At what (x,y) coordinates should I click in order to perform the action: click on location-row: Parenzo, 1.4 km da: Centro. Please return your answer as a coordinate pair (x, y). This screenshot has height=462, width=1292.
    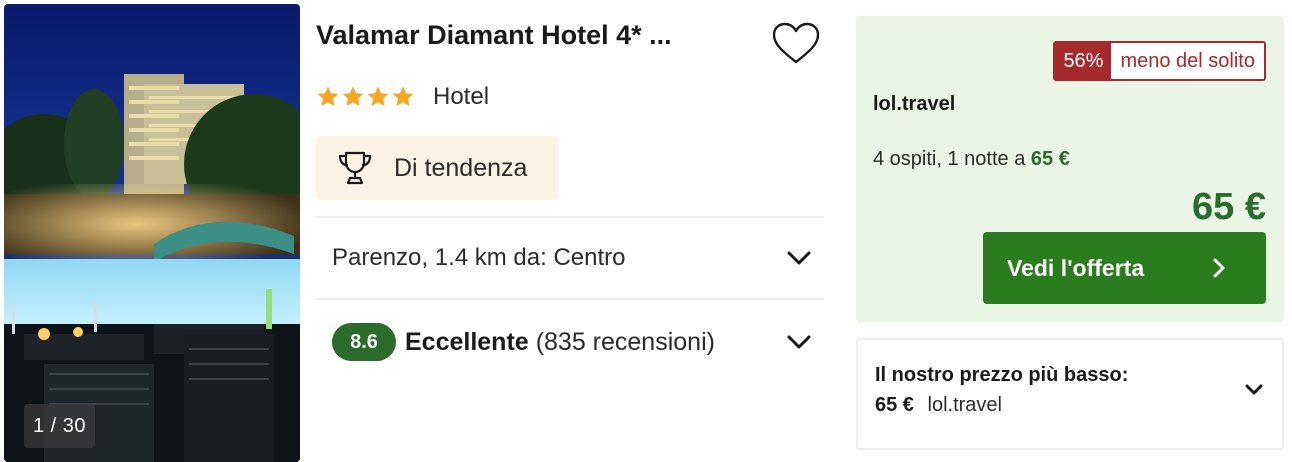
    Looking at the image, I should click on (570, 258).